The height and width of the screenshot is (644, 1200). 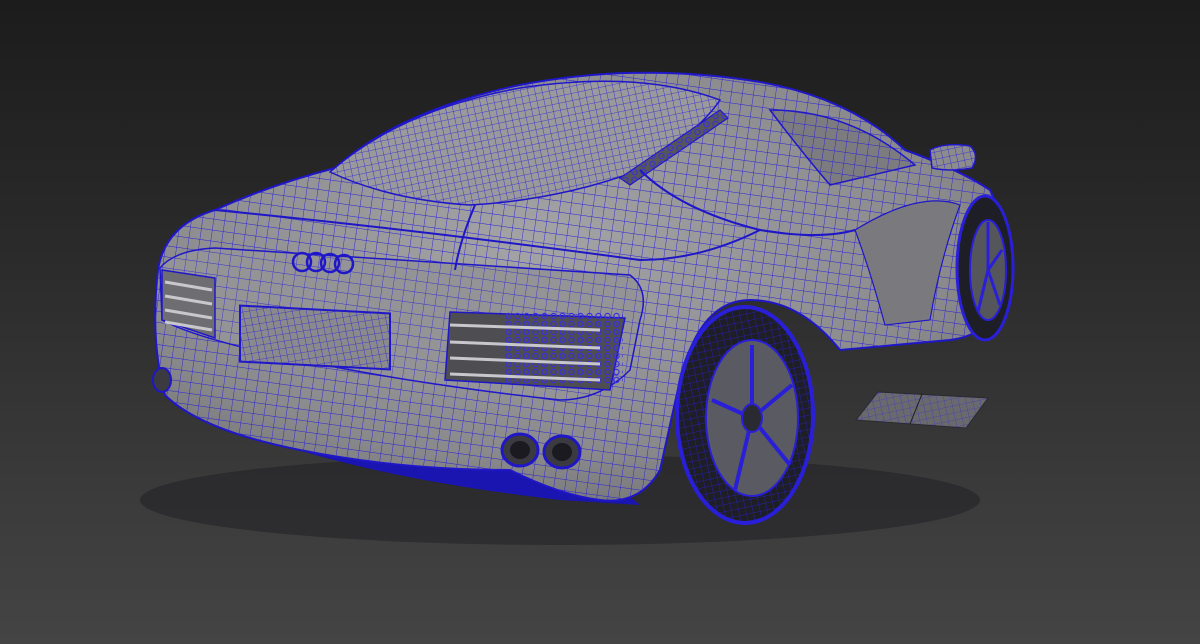 I want to click on ground-grid-plane, so click(x=922, y=410).